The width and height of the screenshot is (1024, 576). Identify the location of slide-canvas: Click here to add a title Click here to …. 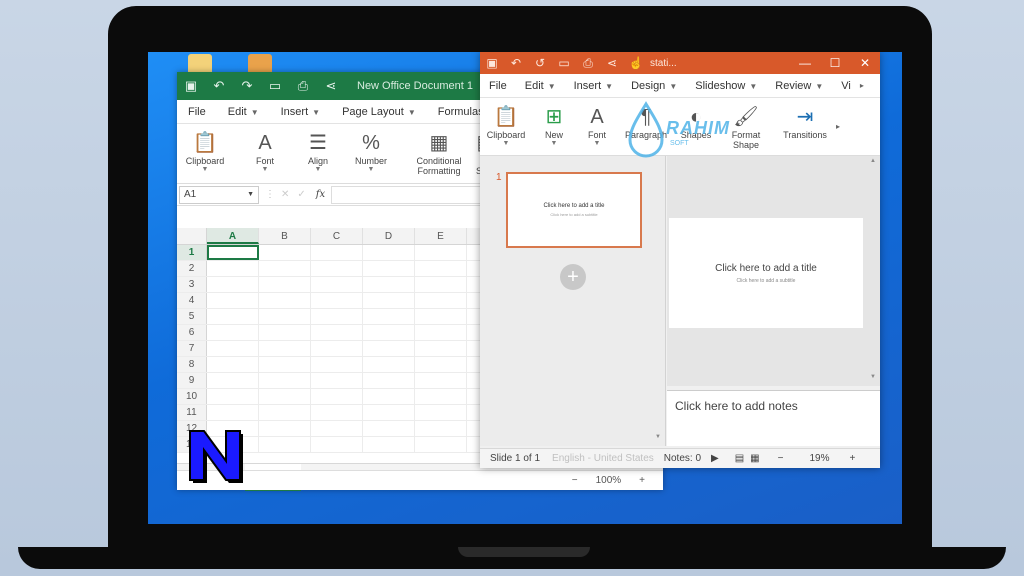
(766, 273).